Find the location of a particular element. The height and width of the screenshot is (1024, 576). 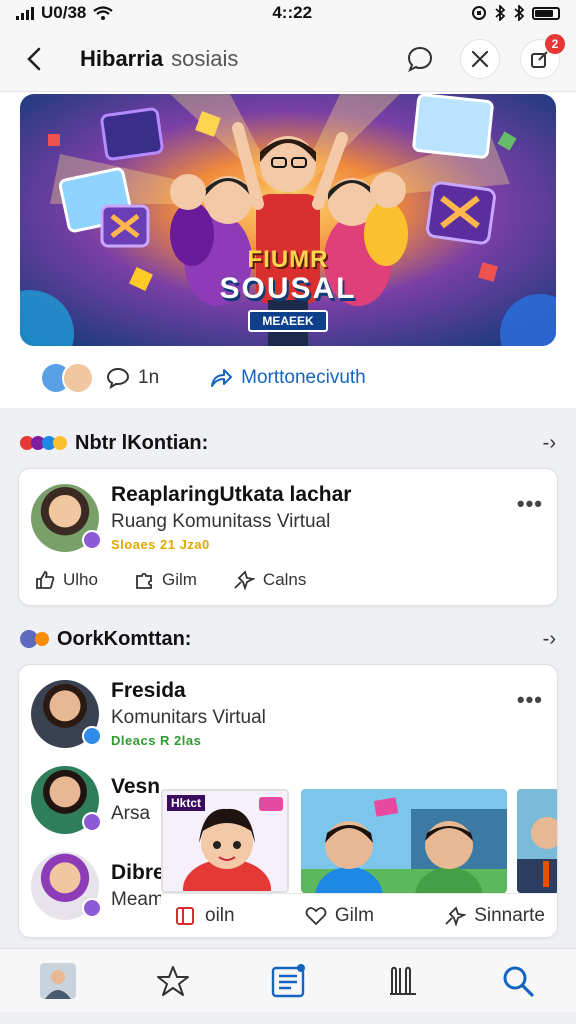

media-like-label: oiln is located at coordinates (220, 915).